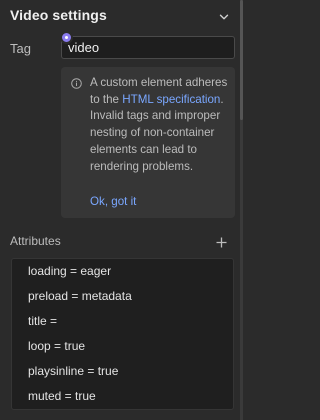 The image size is (320, 420). What do you see at coordinates (35, 241) in the screenshot?
I see `attributes-label: Attributes` at bounding box center [35, 241].